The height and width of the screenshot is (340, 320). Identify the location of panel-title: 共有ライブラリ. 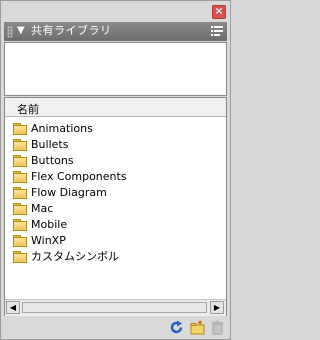
(71, 30).